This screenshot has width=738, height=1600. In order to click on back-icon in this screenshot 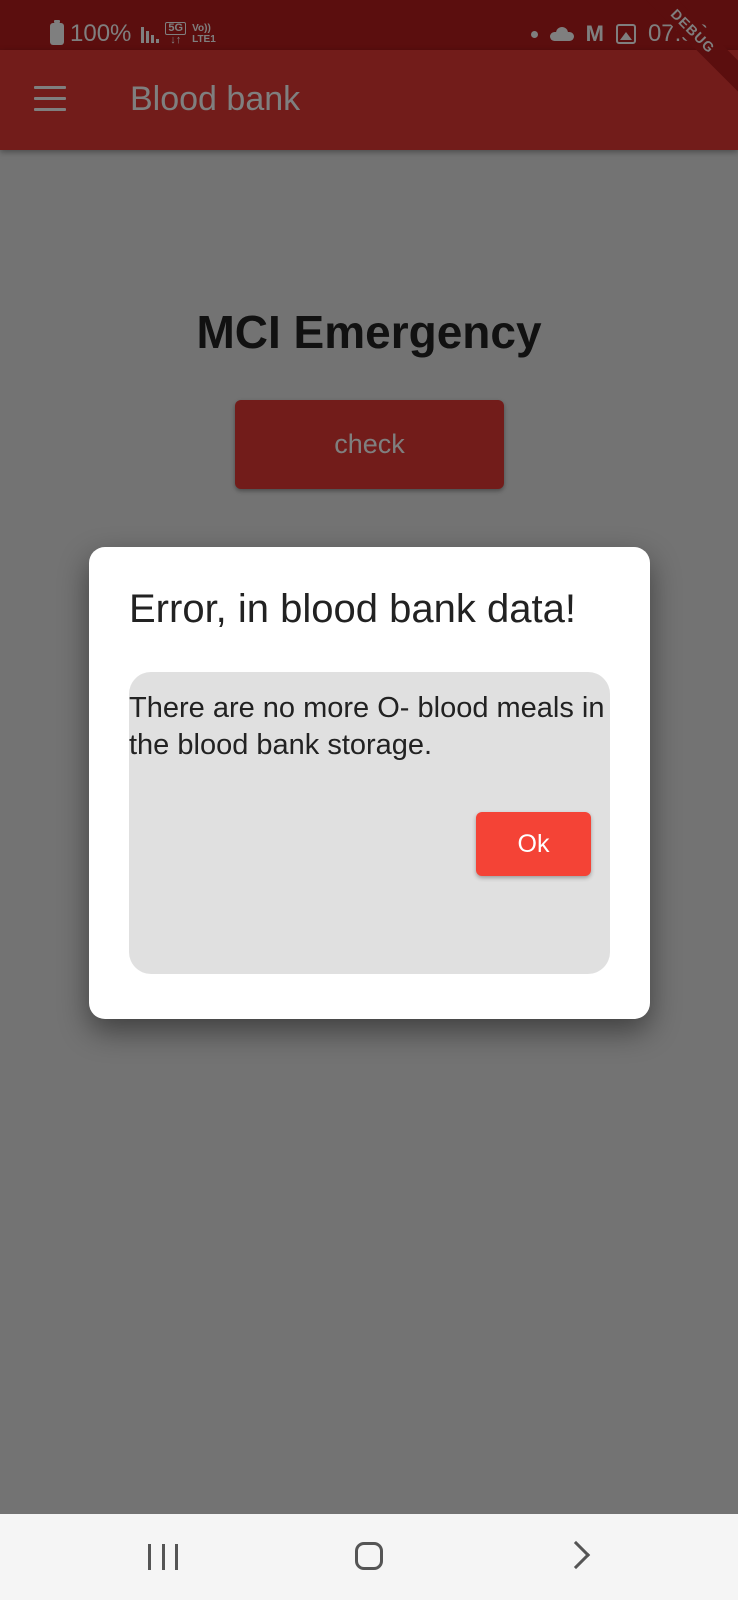, I will do `click(576, 1555)`.